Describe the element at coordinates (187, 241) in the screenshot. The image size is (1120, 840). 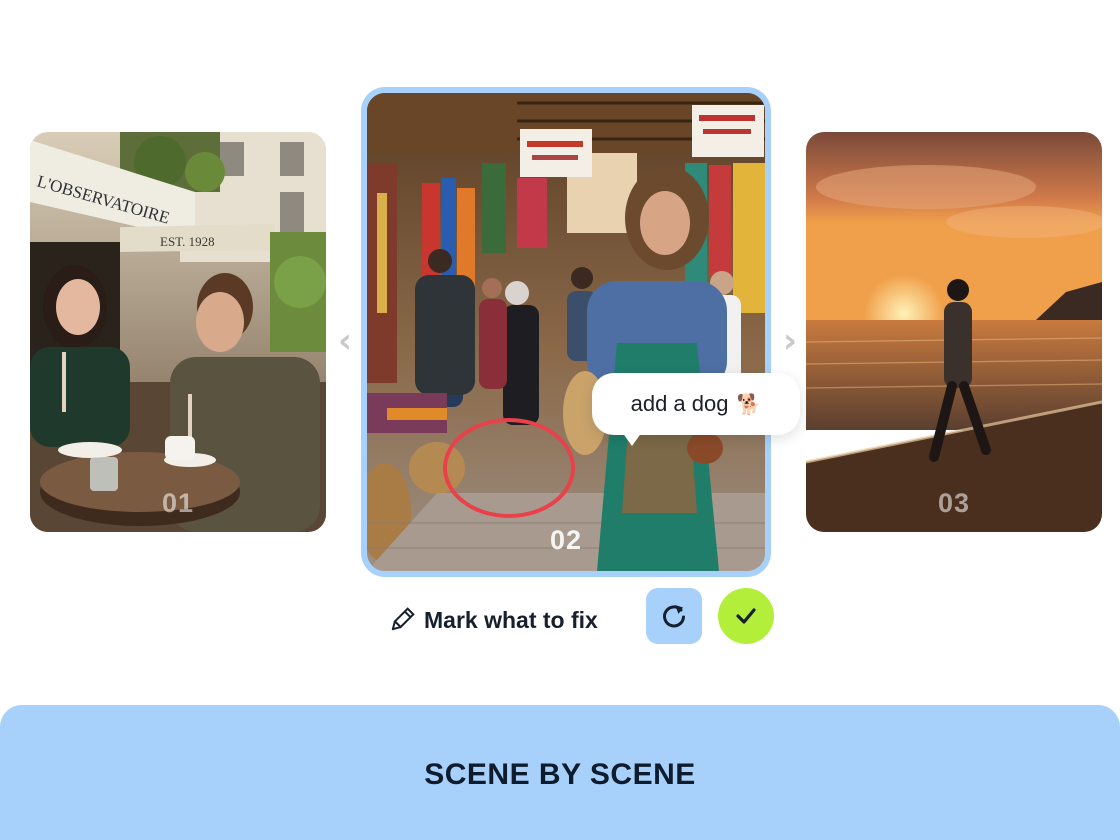
I see `awning-text: EST. 1928` at that location.